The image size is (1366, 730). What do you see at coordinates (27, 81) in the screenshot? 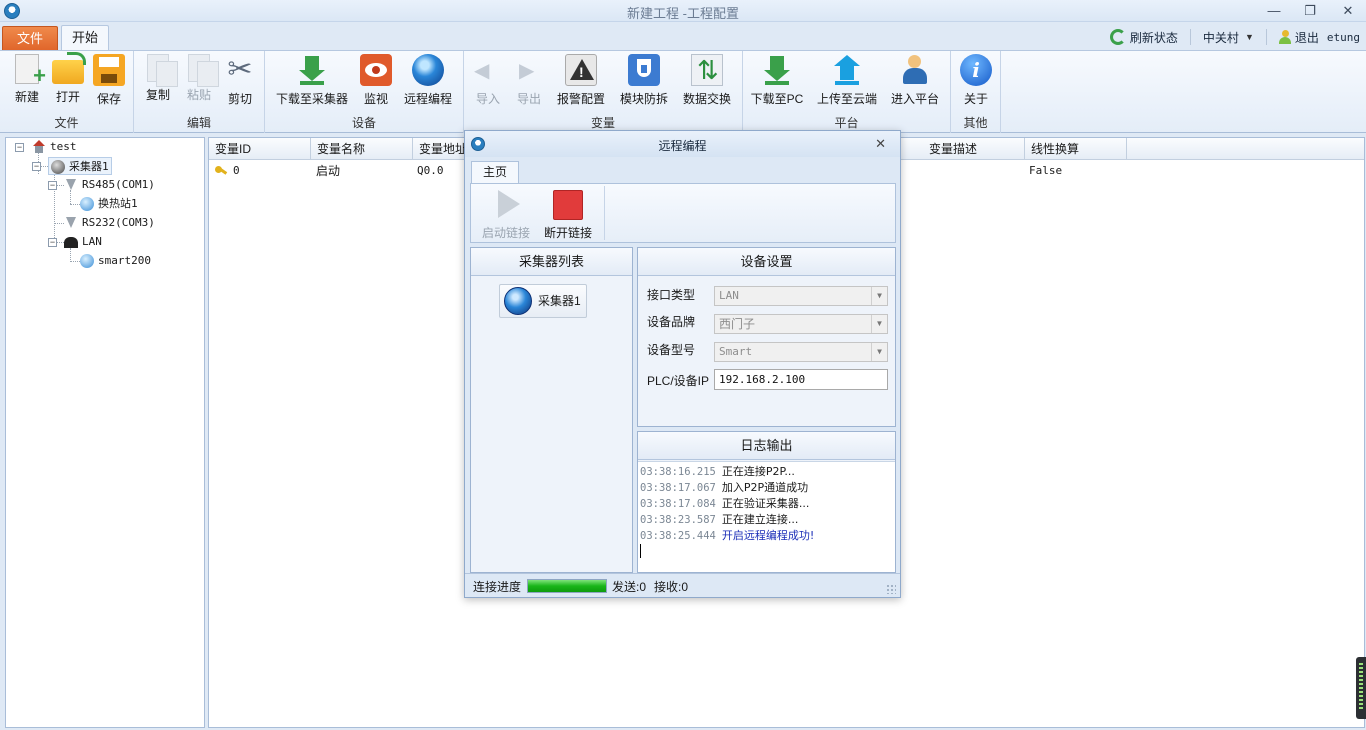
I see `new-button: 新建` at bounding box center [27, 81].